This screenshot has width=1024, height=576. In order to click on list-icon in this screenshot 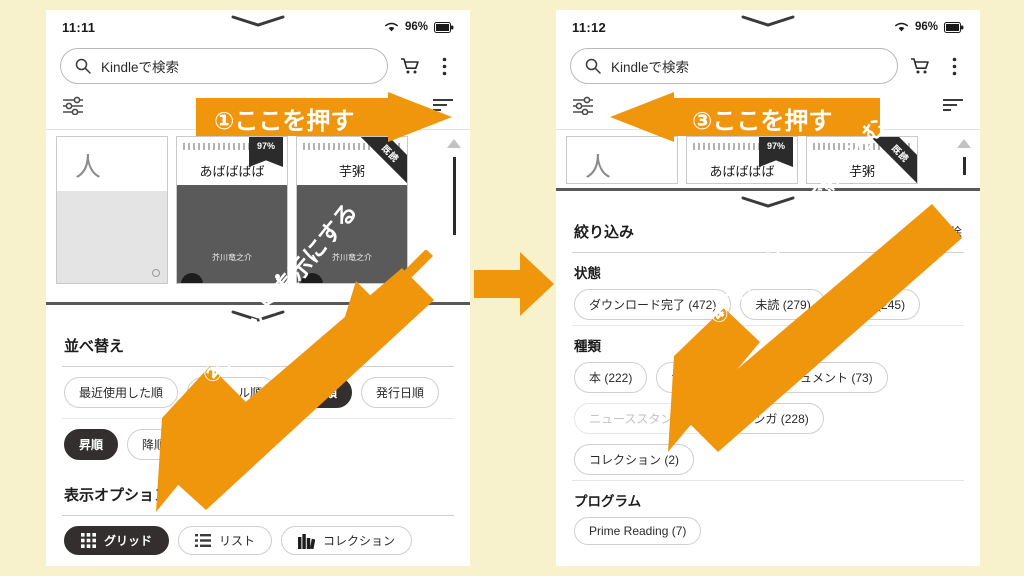, I will do `click(203, 540)`.